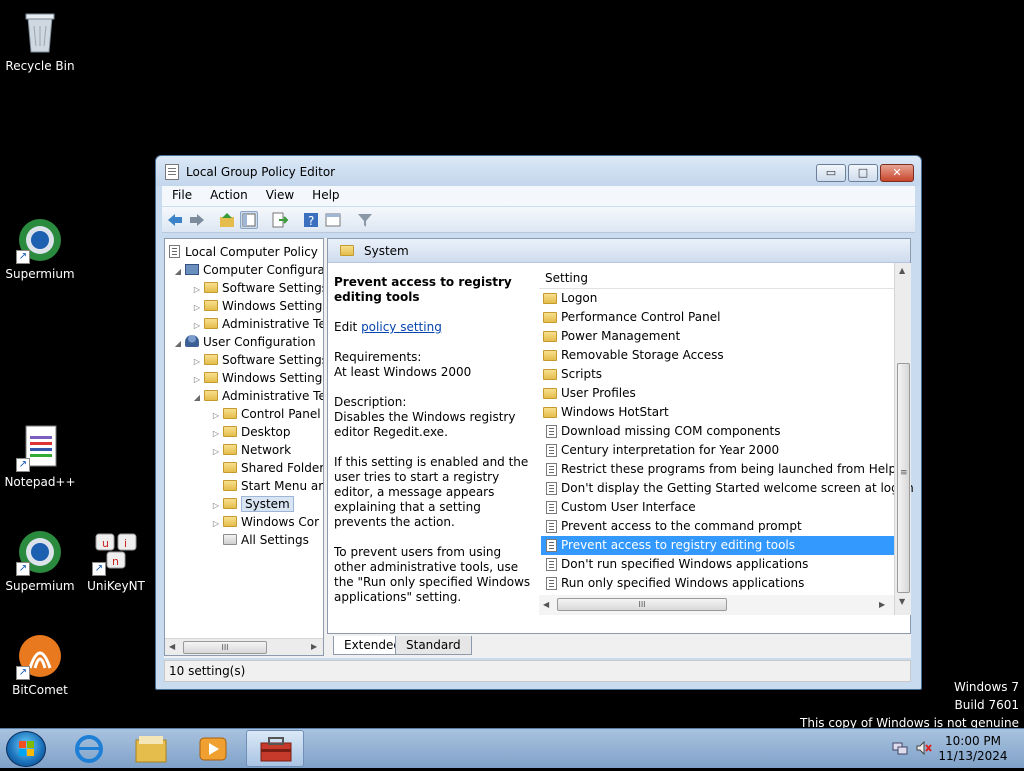  What do you see at coordinates (249, 220) in the screenshot?
I see `show-hide-tree-button` at bounding box center [249, 220].